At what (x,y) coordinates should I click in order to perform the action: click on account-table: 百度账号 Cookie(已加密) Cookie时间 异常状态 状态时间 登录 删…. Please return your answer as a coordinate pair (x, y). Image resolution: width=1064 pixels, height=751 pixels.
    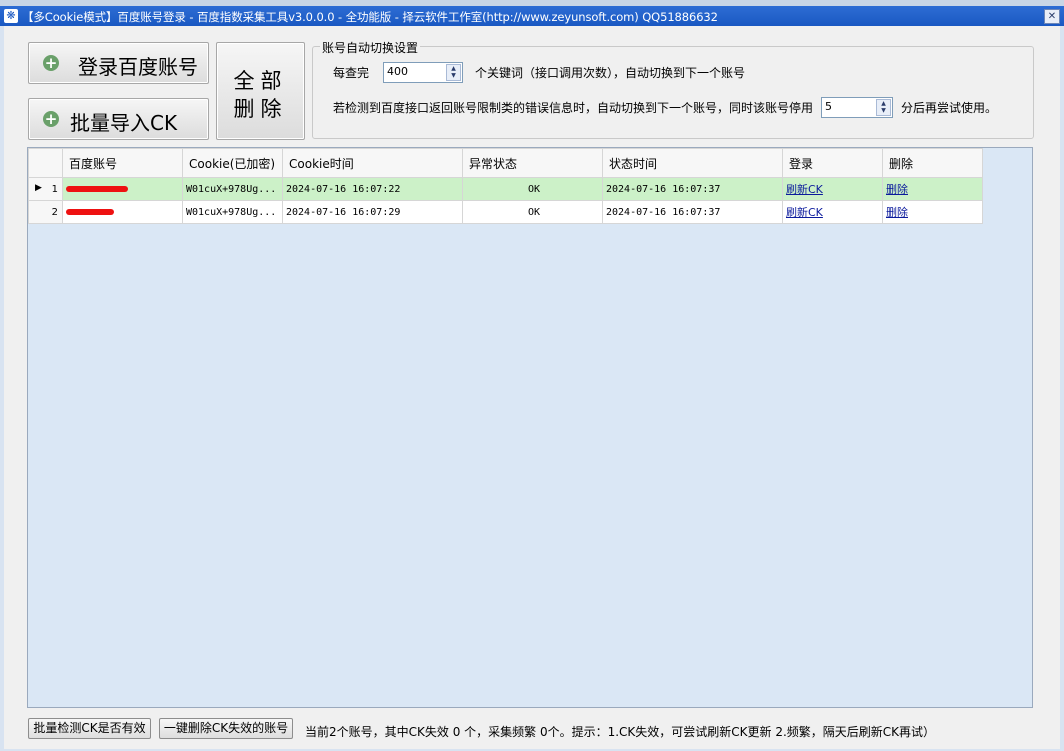
    Looking at the image, I should click on (505, 186).